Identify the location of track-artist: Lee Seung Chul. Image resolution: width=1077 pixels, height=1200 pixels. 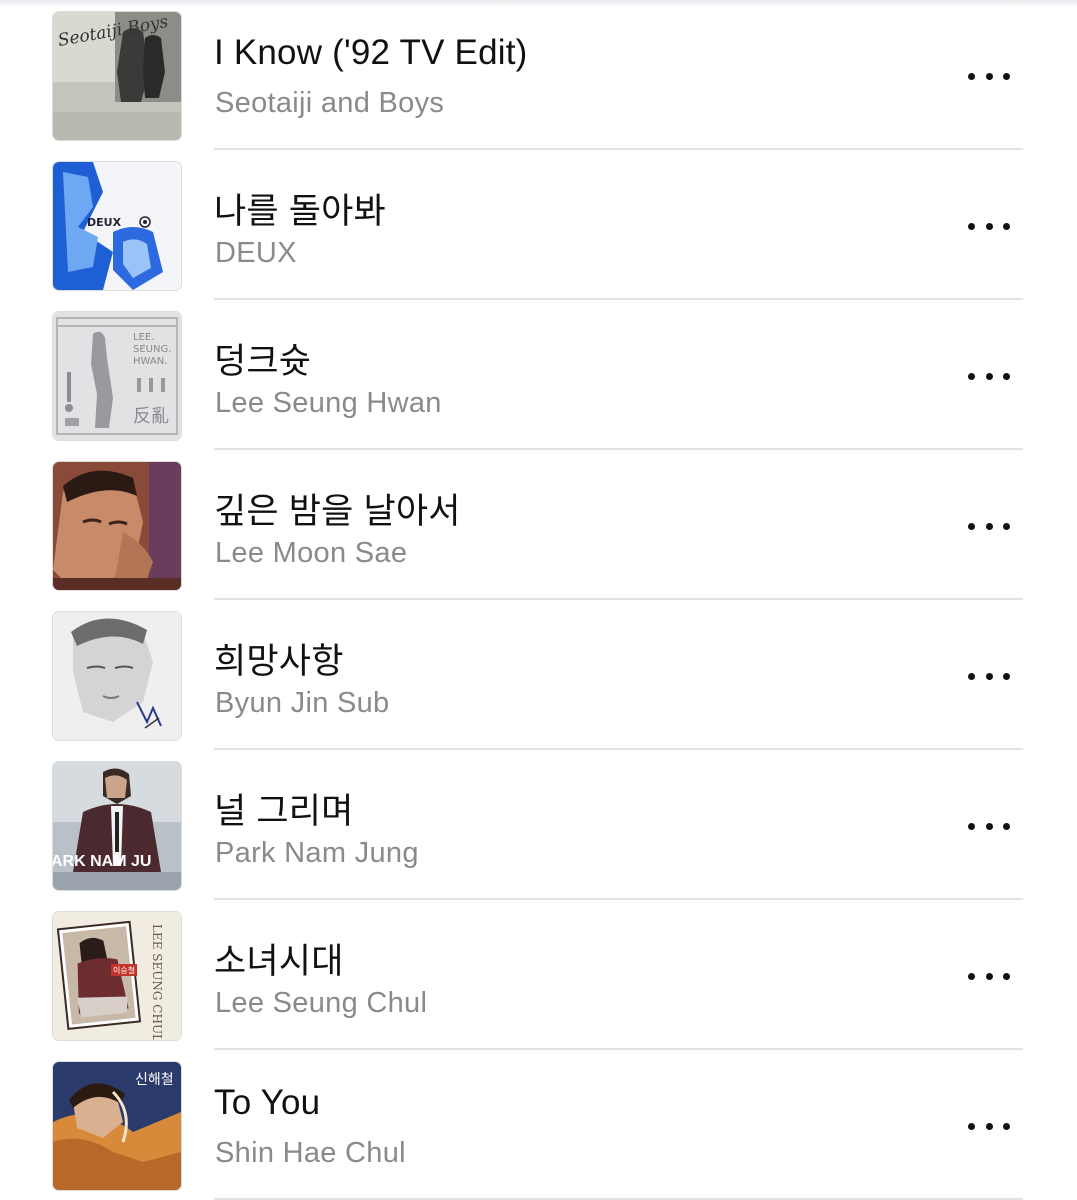
(321, 1003).